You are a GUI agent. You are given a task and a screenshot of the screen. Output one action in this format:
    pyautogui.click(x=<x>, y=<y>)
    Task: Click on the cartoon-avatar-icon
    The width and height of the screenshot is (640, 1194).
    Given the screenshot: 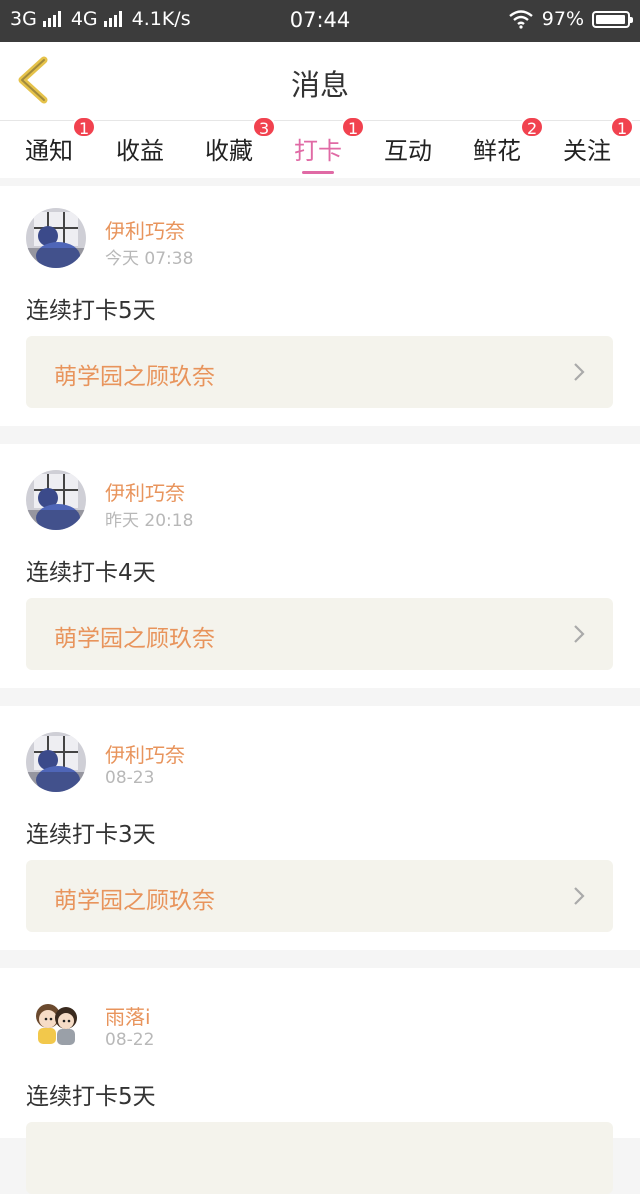 What is the action you would take?
    pyautogui.click(x=56, y=1024)
    